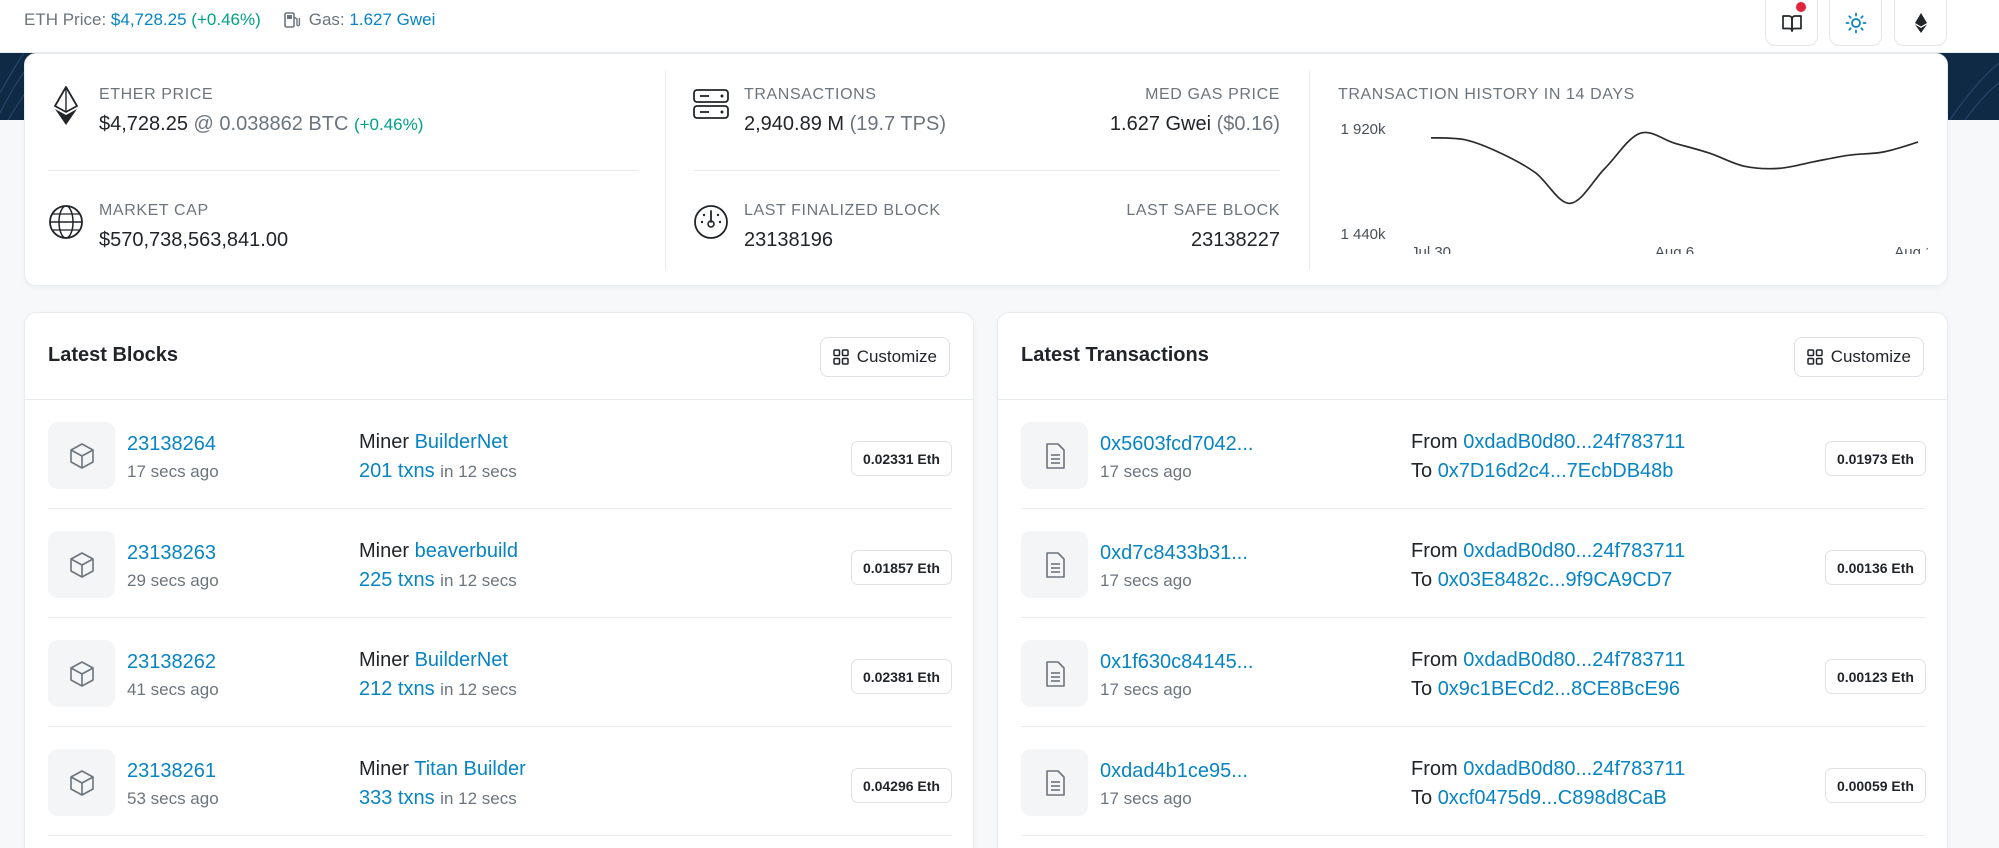  I want to click on to-address-link: 0x9c1BECd2...8CE8BcE96, so click(1559, 689).